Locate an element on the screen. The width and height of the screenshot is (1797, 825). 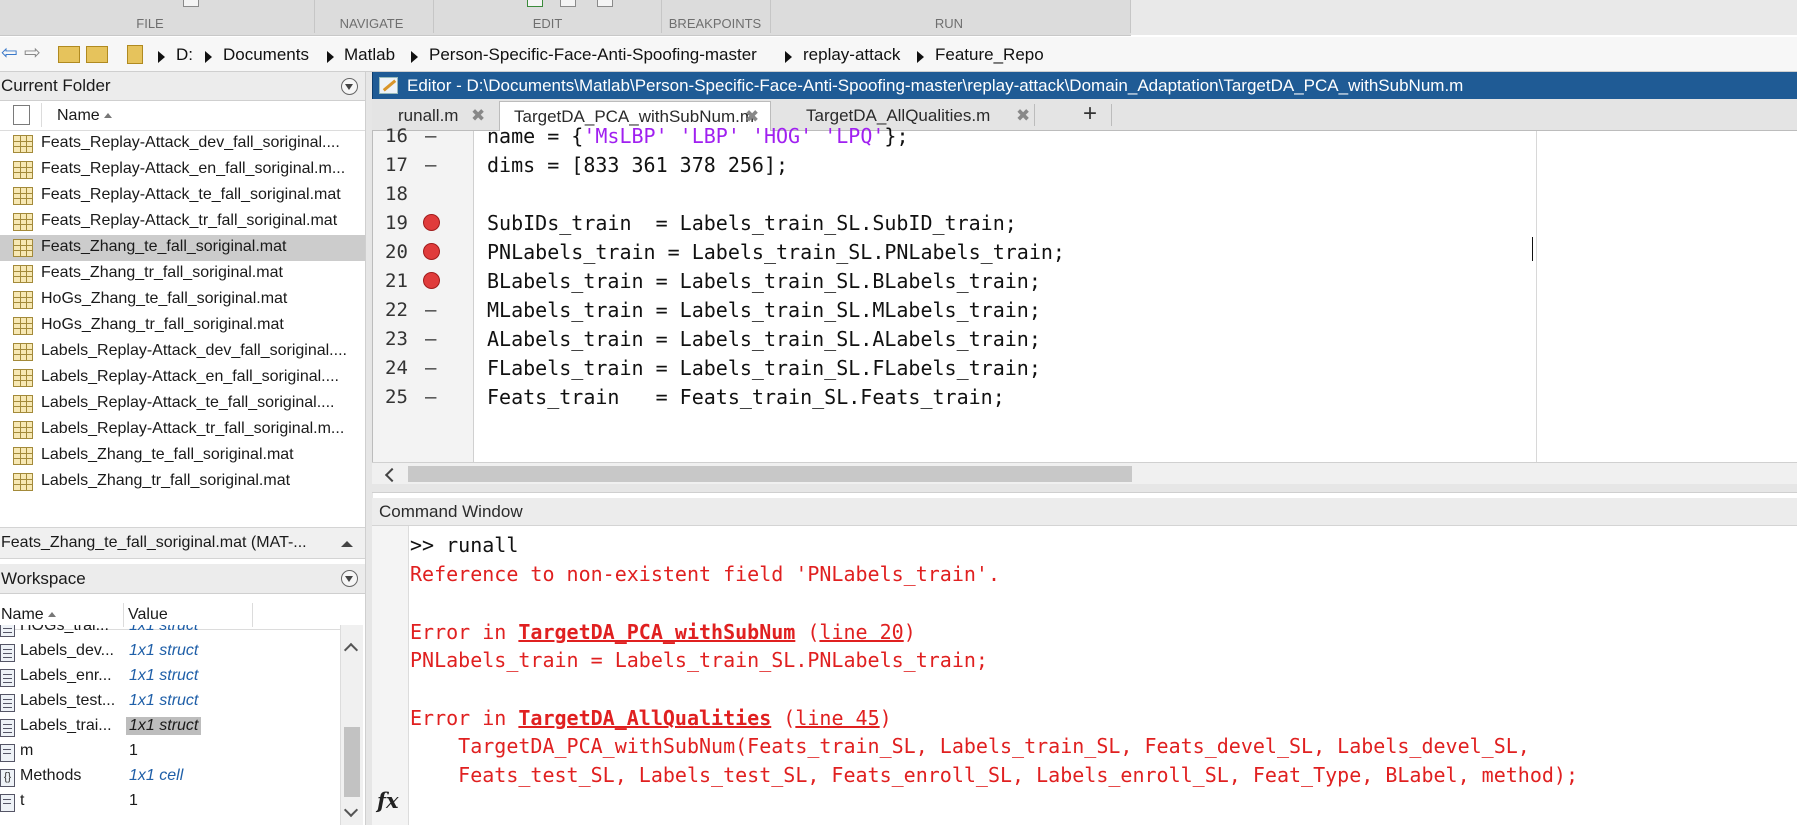
horizontal-splitter is located at coordinates (1084, 488).